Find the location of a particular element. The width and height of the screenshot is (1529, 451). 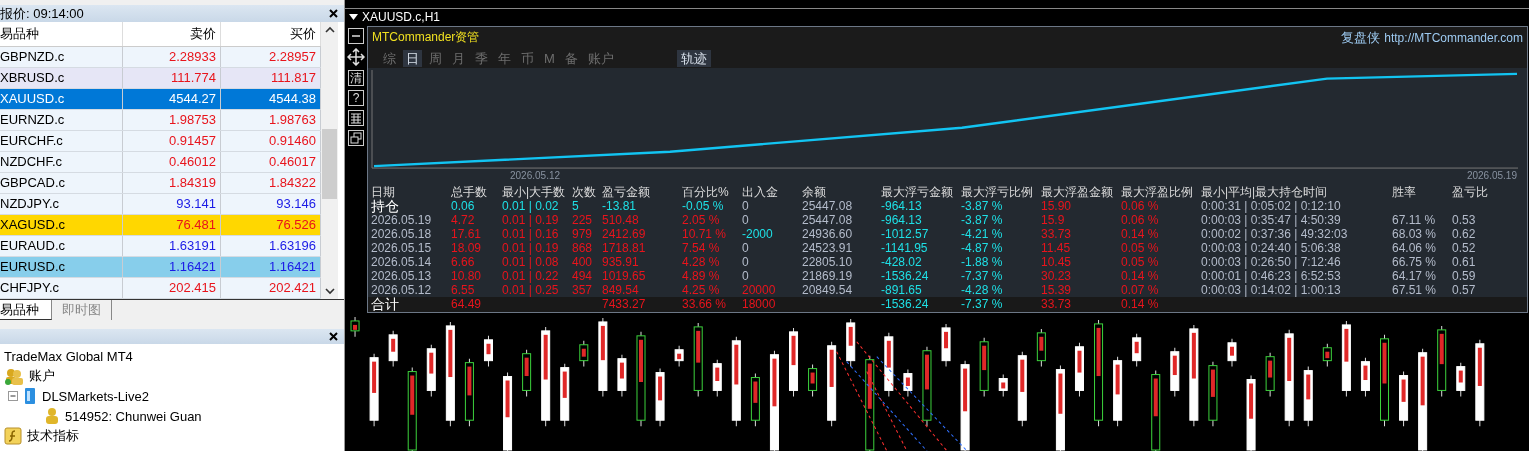

tree-item: 技术指标 is located at coordinates (53, 436).